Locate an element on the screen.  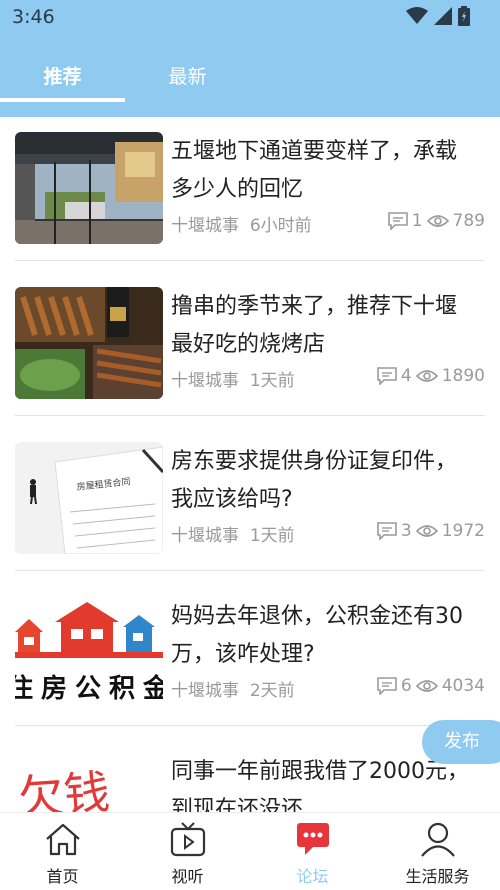
post-thumbnail: 欠钱 is located at coordinates (89, 782).